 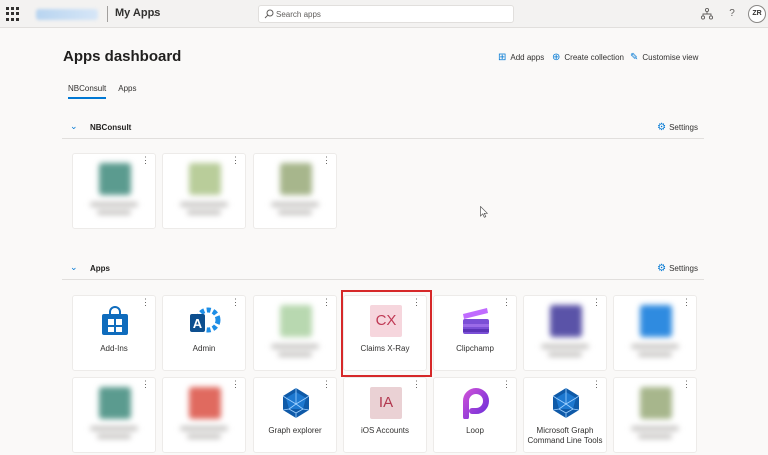 What do you see at coordinates (205, 321) in the screenshot?
I see `admin-gear-icon: A` at bounding box center [205, 321].